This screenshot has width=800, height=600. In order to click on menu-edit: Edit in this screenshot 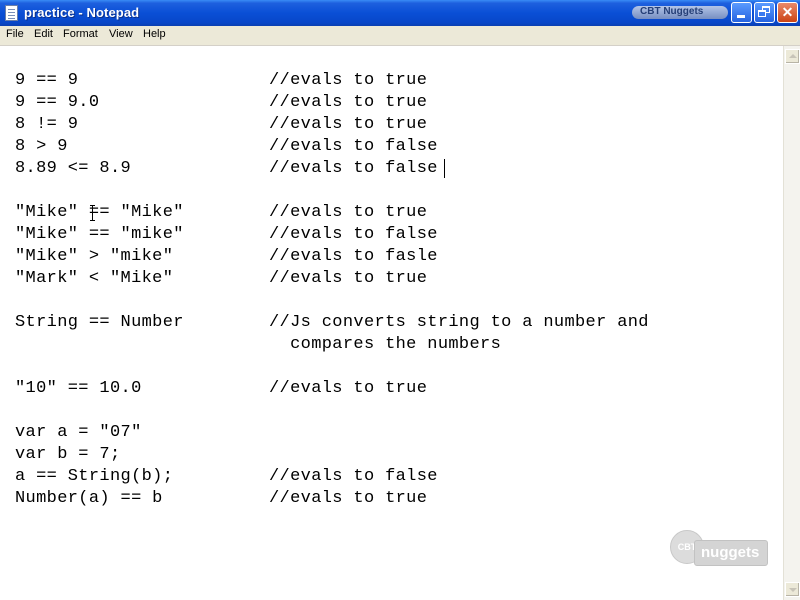, I will do `click(43, 34)`.